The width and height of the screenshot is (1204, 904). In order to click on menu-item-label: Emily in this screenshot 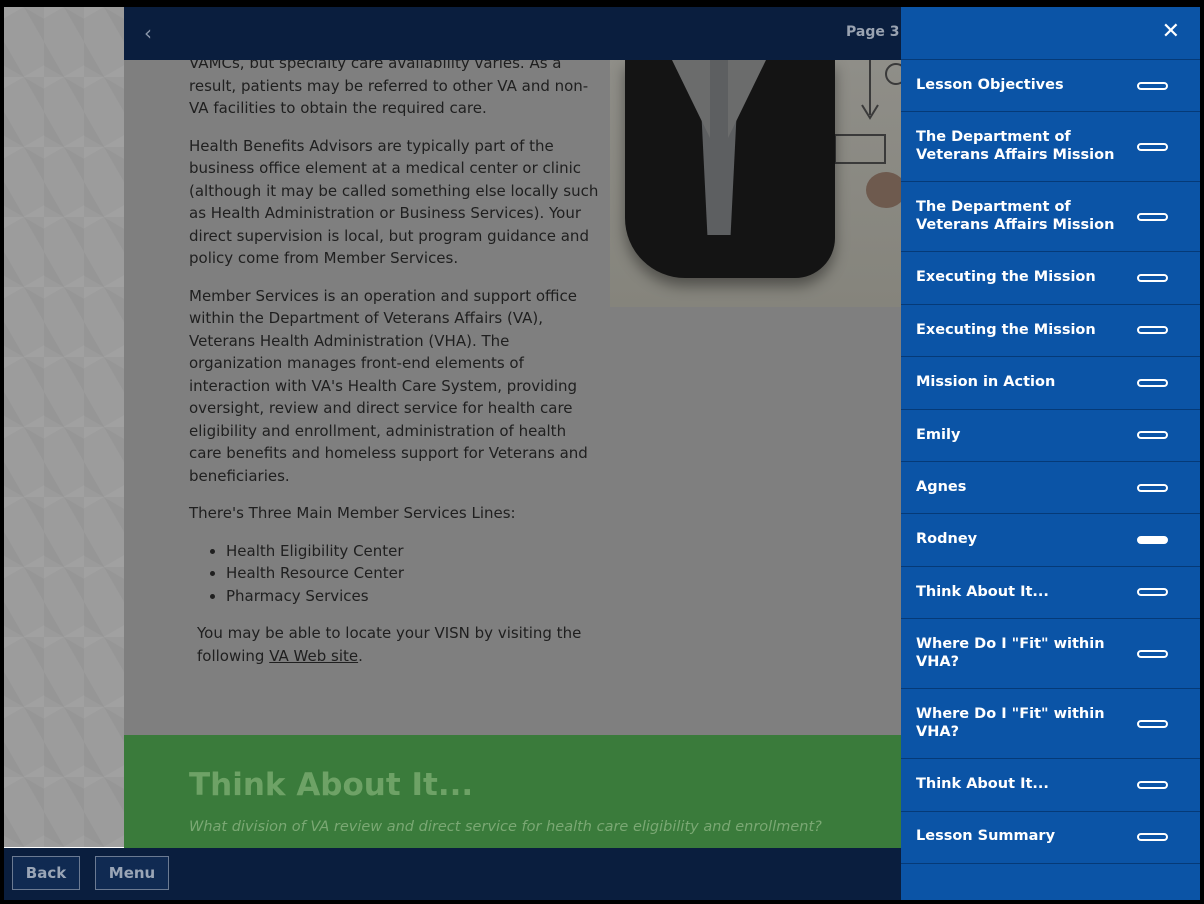, I will do `click(938, 434)`.